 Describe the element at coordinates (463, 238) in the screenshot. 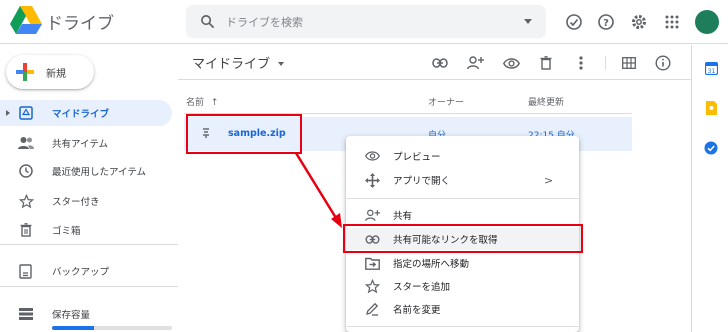

I see `annotation-box-get-link` at that location.